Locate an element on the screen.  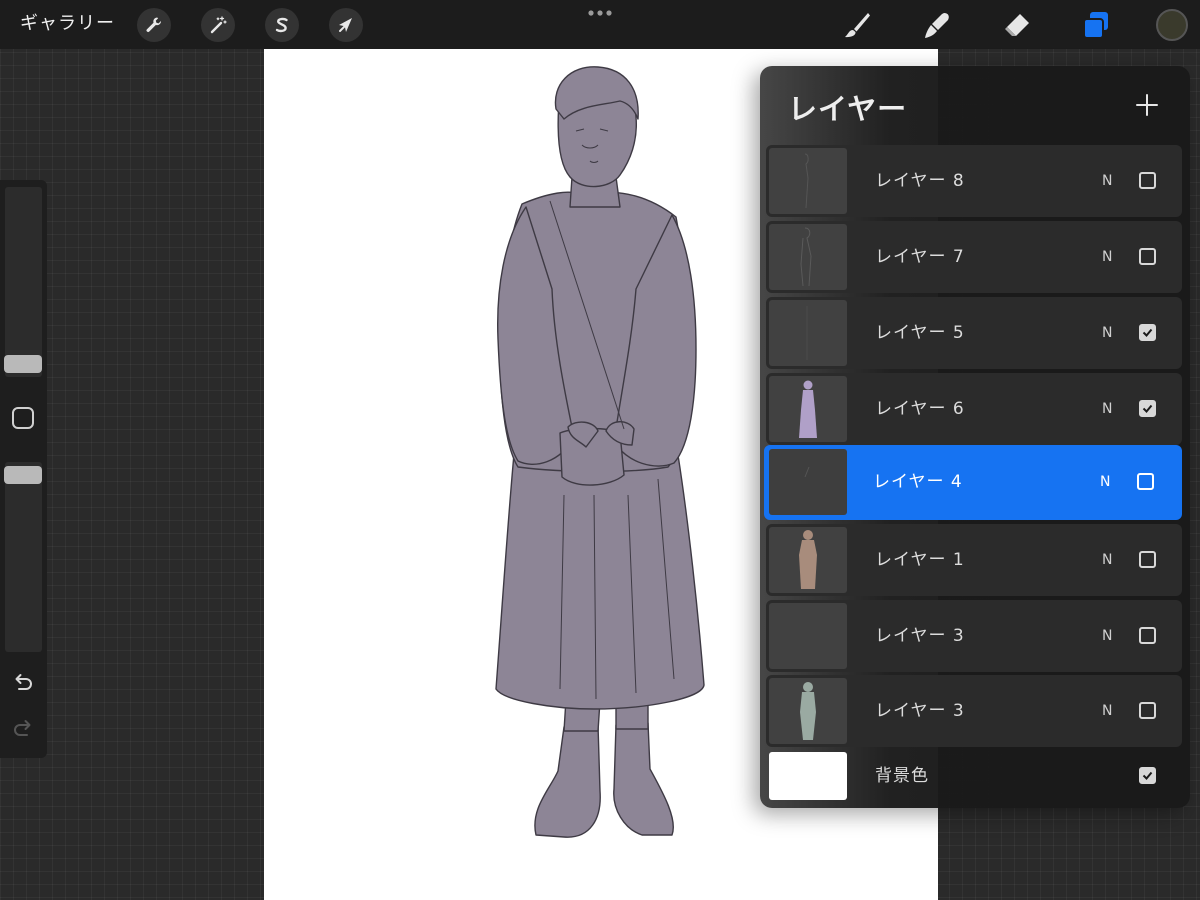
background-color-thumbnail is located at coordinates (808, 776).